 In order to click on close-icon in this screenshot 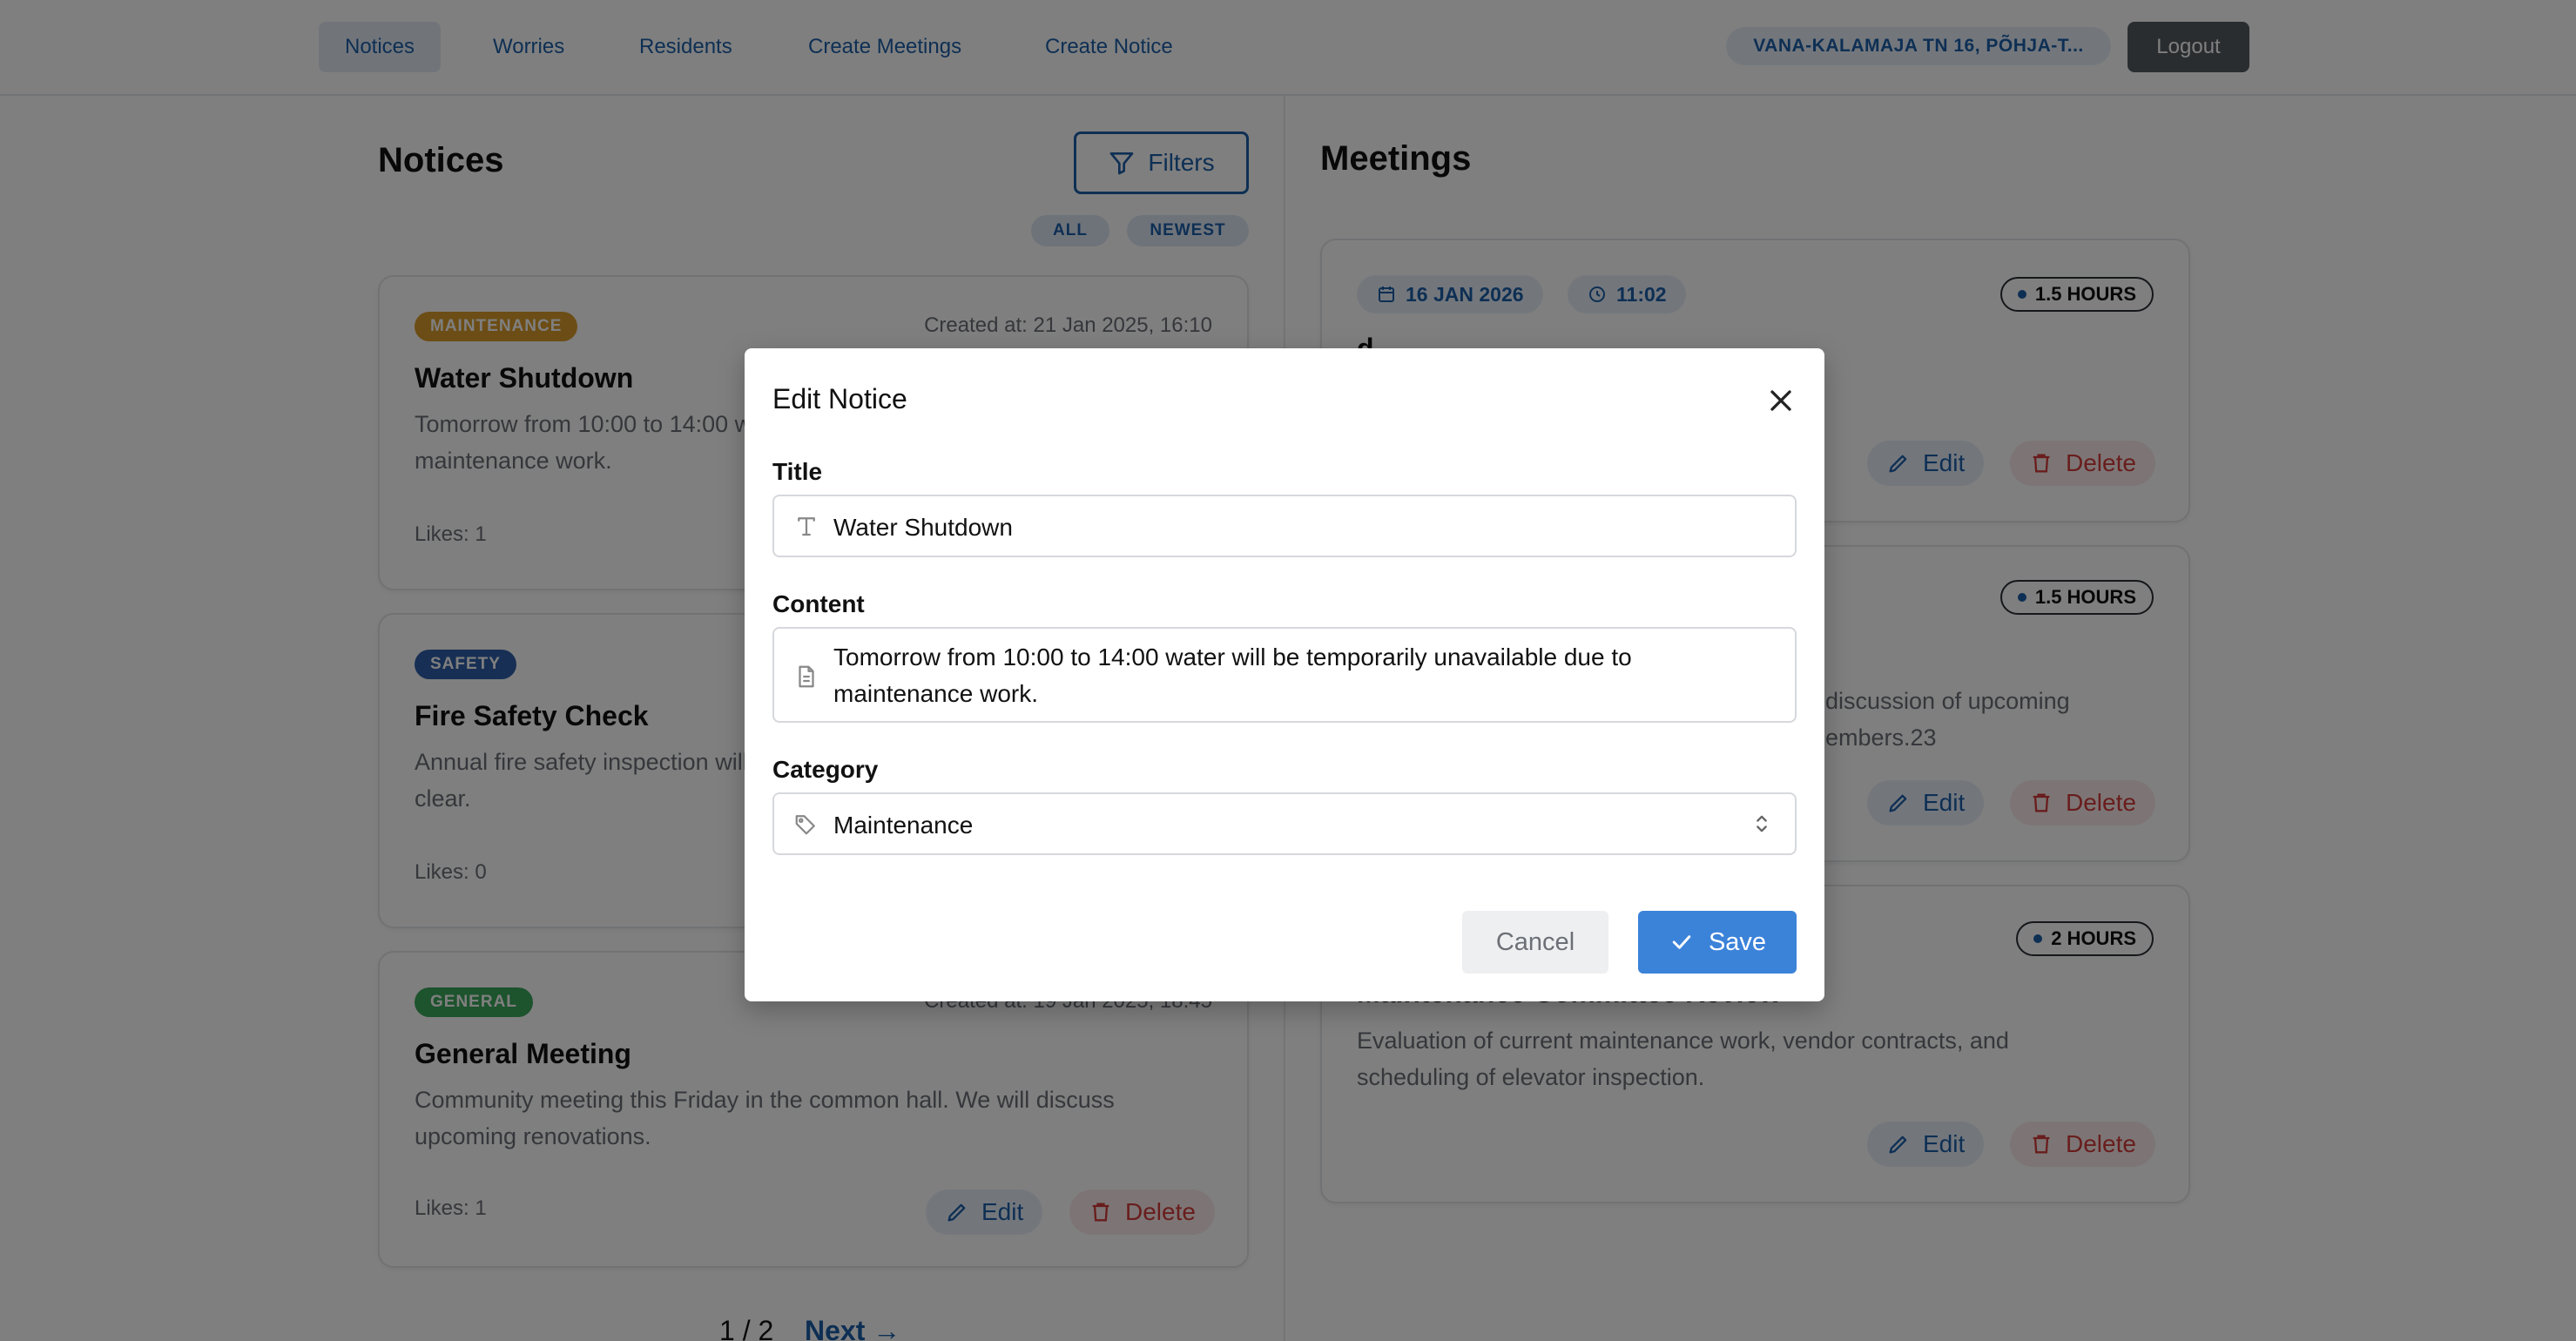, I will do `click(1781, 401)`.